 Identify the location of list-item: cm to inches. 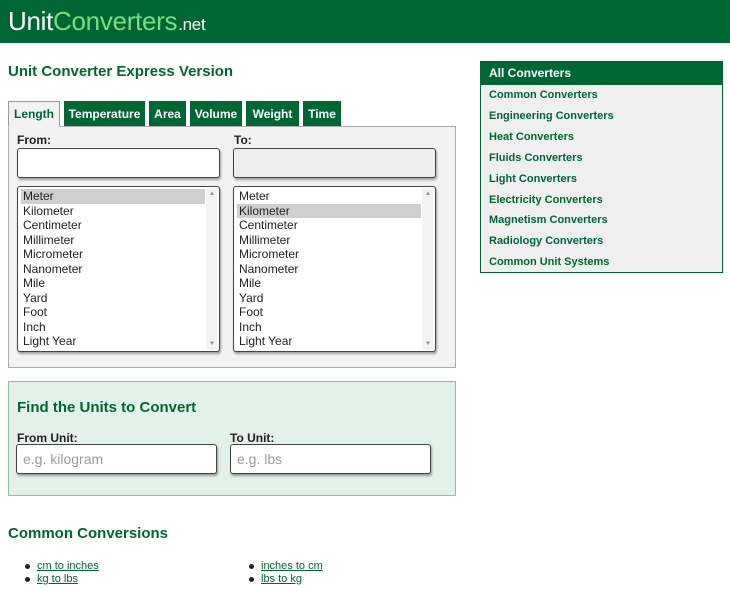
(61, 566).